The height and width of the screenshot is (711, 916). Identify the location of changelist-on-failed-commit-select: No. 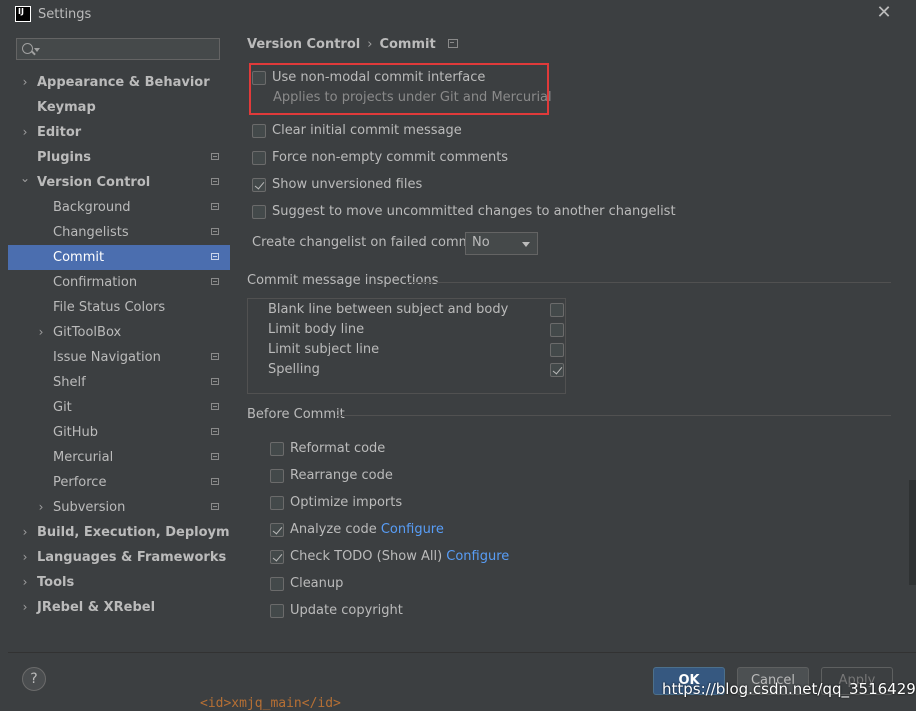
(501, 243).